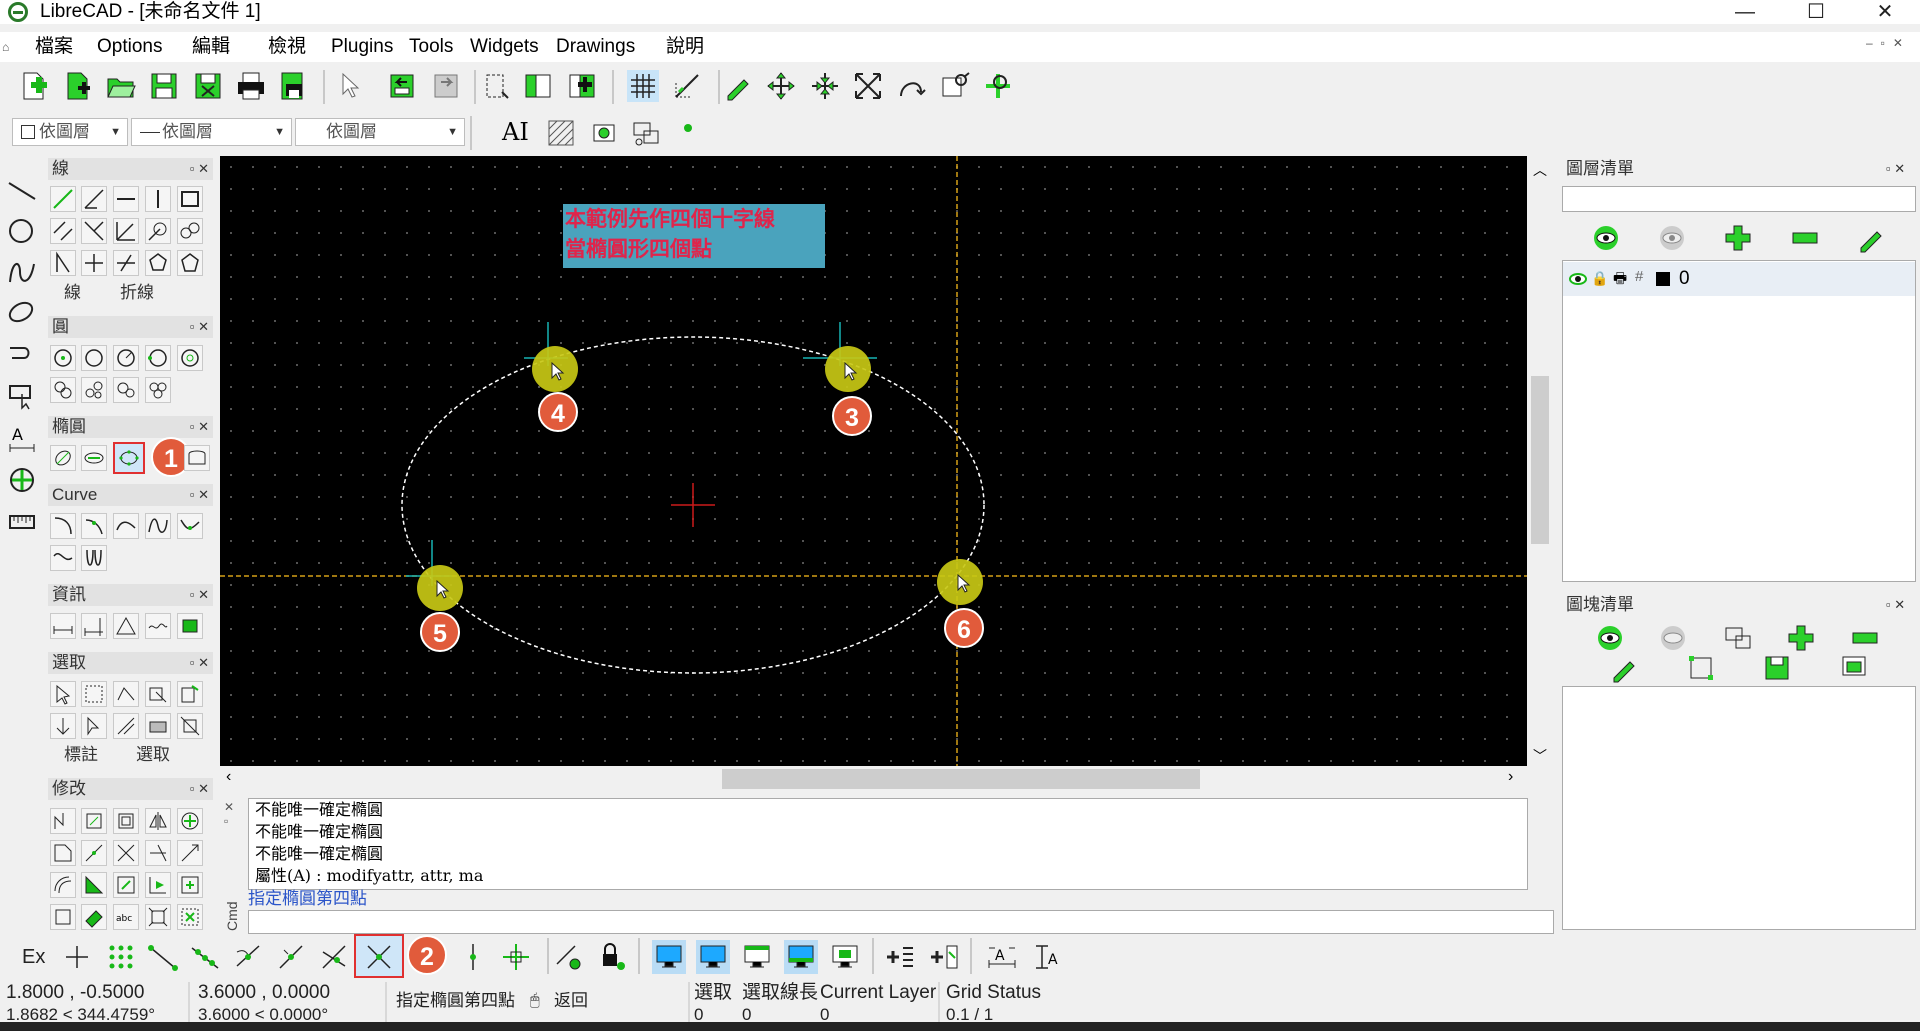 This screenshot has width=1920, height=1031. Describe the element at coordinates (845, 957) in the screenshot. I see `view-monitor-5-icon` at that location.